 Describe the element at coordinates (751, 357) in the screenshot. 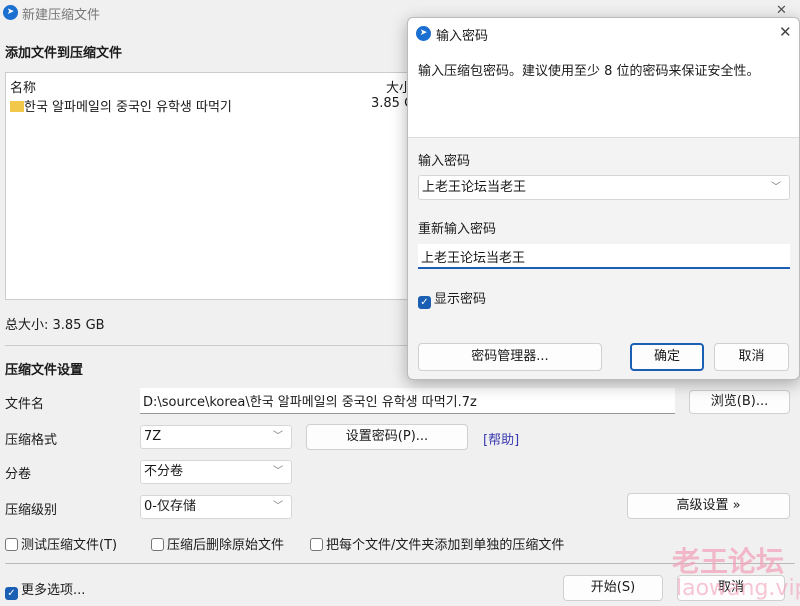

I see `dialog-cancel-button: 取消` at that location.